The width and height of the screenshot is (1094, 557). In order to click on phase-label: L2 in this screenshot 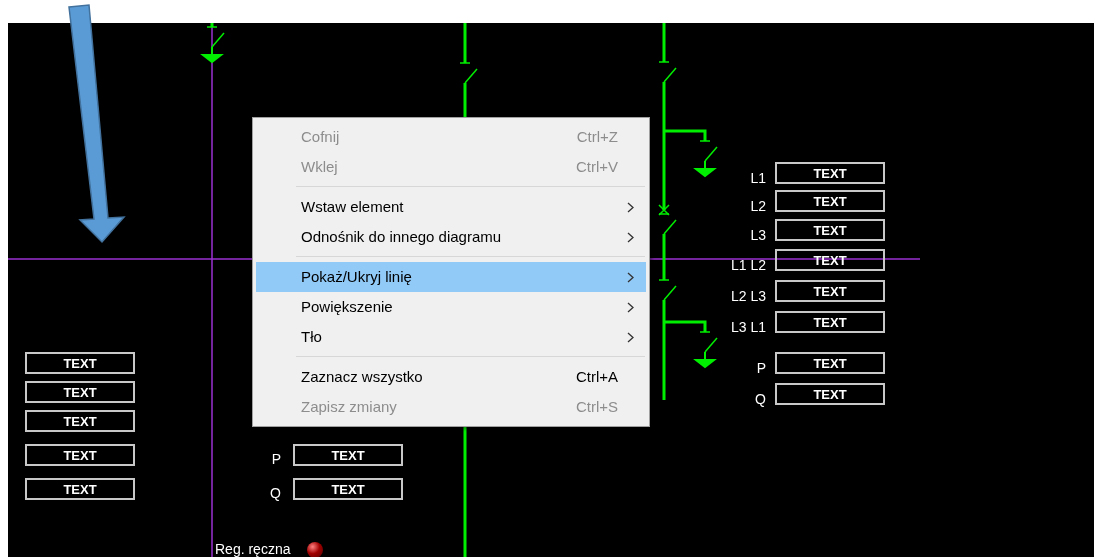, I will do `click(758, 206)`.